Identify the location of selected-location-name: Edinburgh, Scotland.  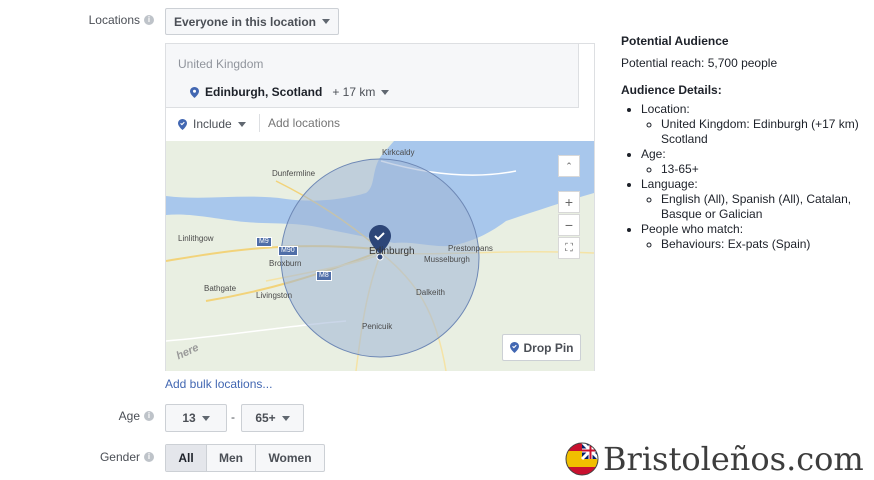
(264, 92).